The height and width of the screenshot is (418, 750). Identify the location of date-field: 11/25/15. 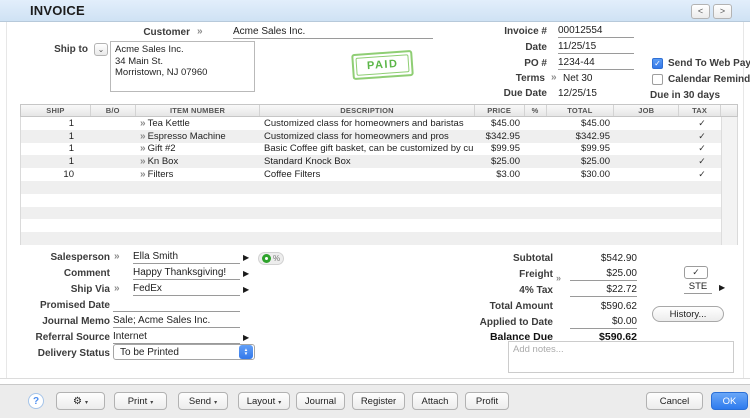
(596, 47).